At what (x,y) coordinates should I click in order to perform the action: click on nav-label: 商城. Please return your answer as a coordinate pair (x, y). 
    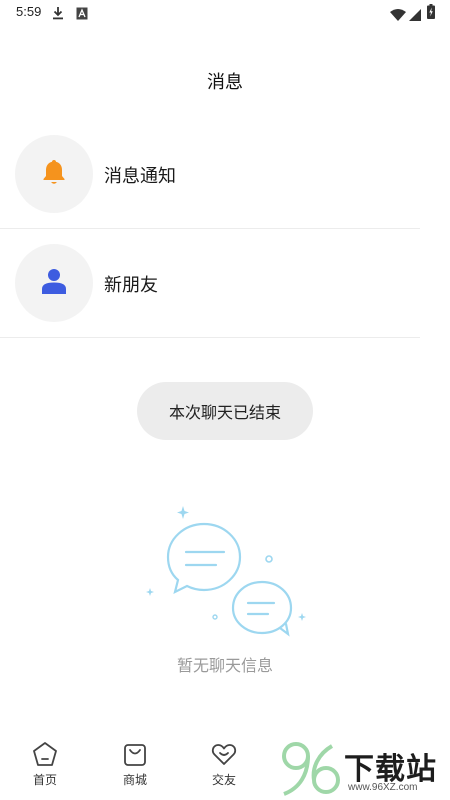
    Looking at the image, I should click on (134, 780).